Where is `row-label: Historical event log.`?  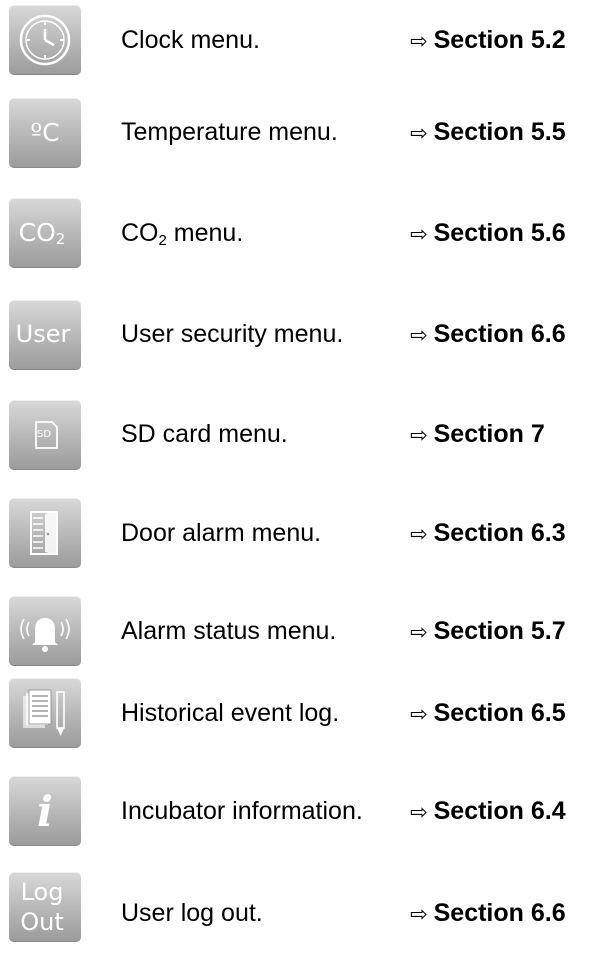
row-label: Historical event log. is located at coordinates (230, 713).